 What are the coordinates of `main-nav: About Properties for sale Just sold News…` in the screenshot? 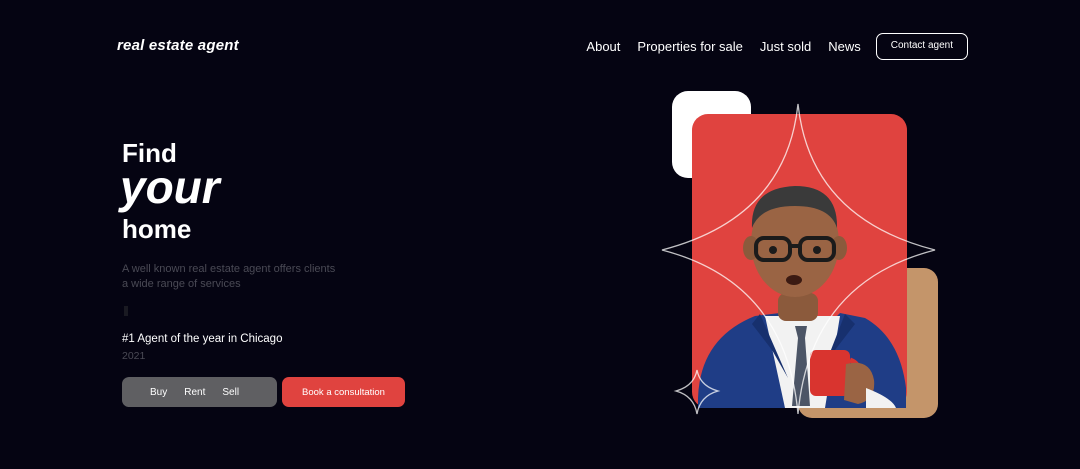 It's located at (777, 46).